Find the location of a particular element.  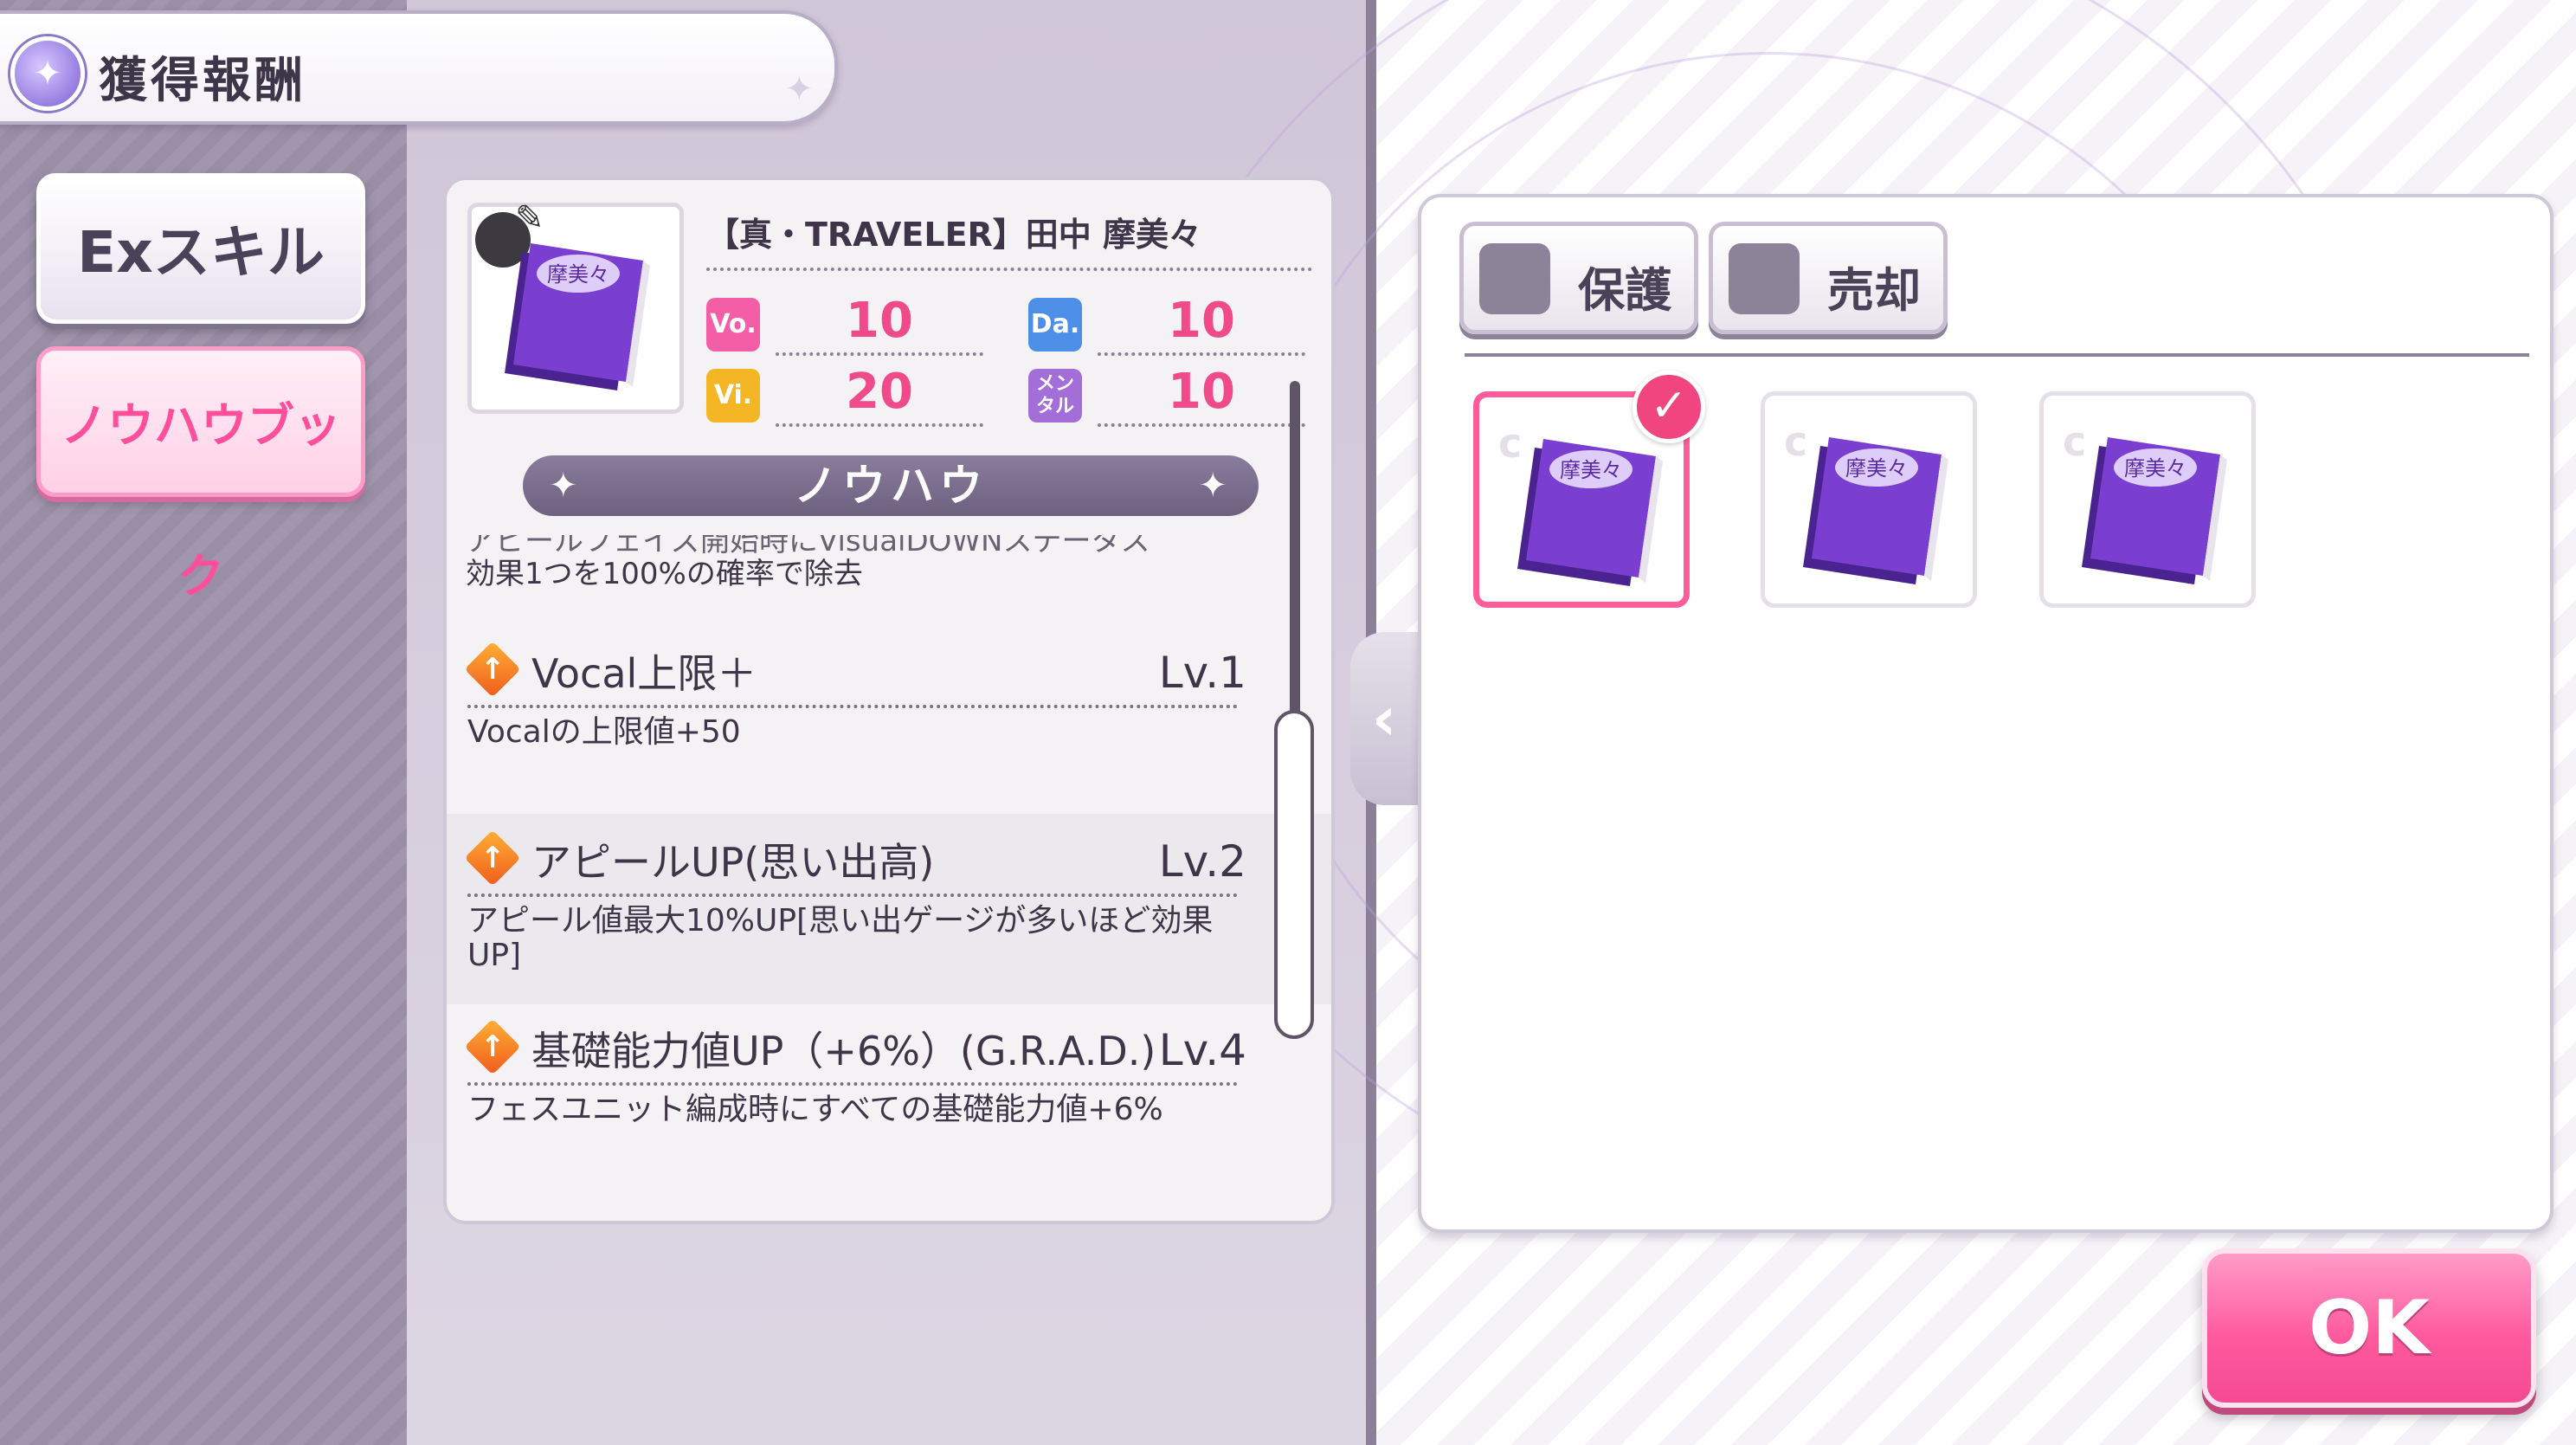

sell-label: 売却 is located at coordinates (1874, 290).